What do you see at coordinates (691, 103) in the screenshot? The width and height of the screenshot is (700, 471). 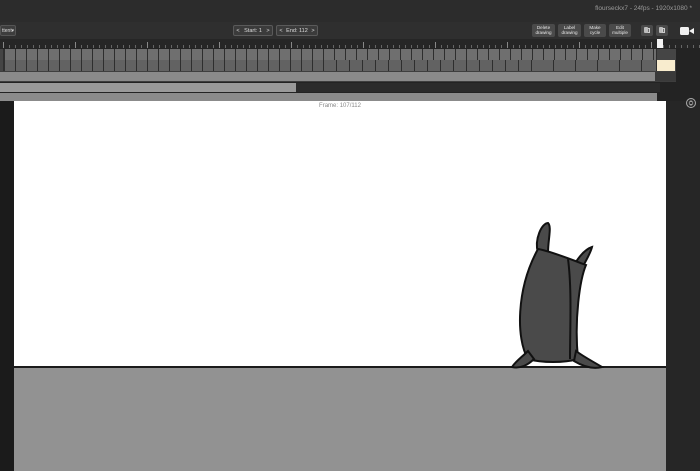 I see `expand-collapse-icon` at bounding box center [691, 103].